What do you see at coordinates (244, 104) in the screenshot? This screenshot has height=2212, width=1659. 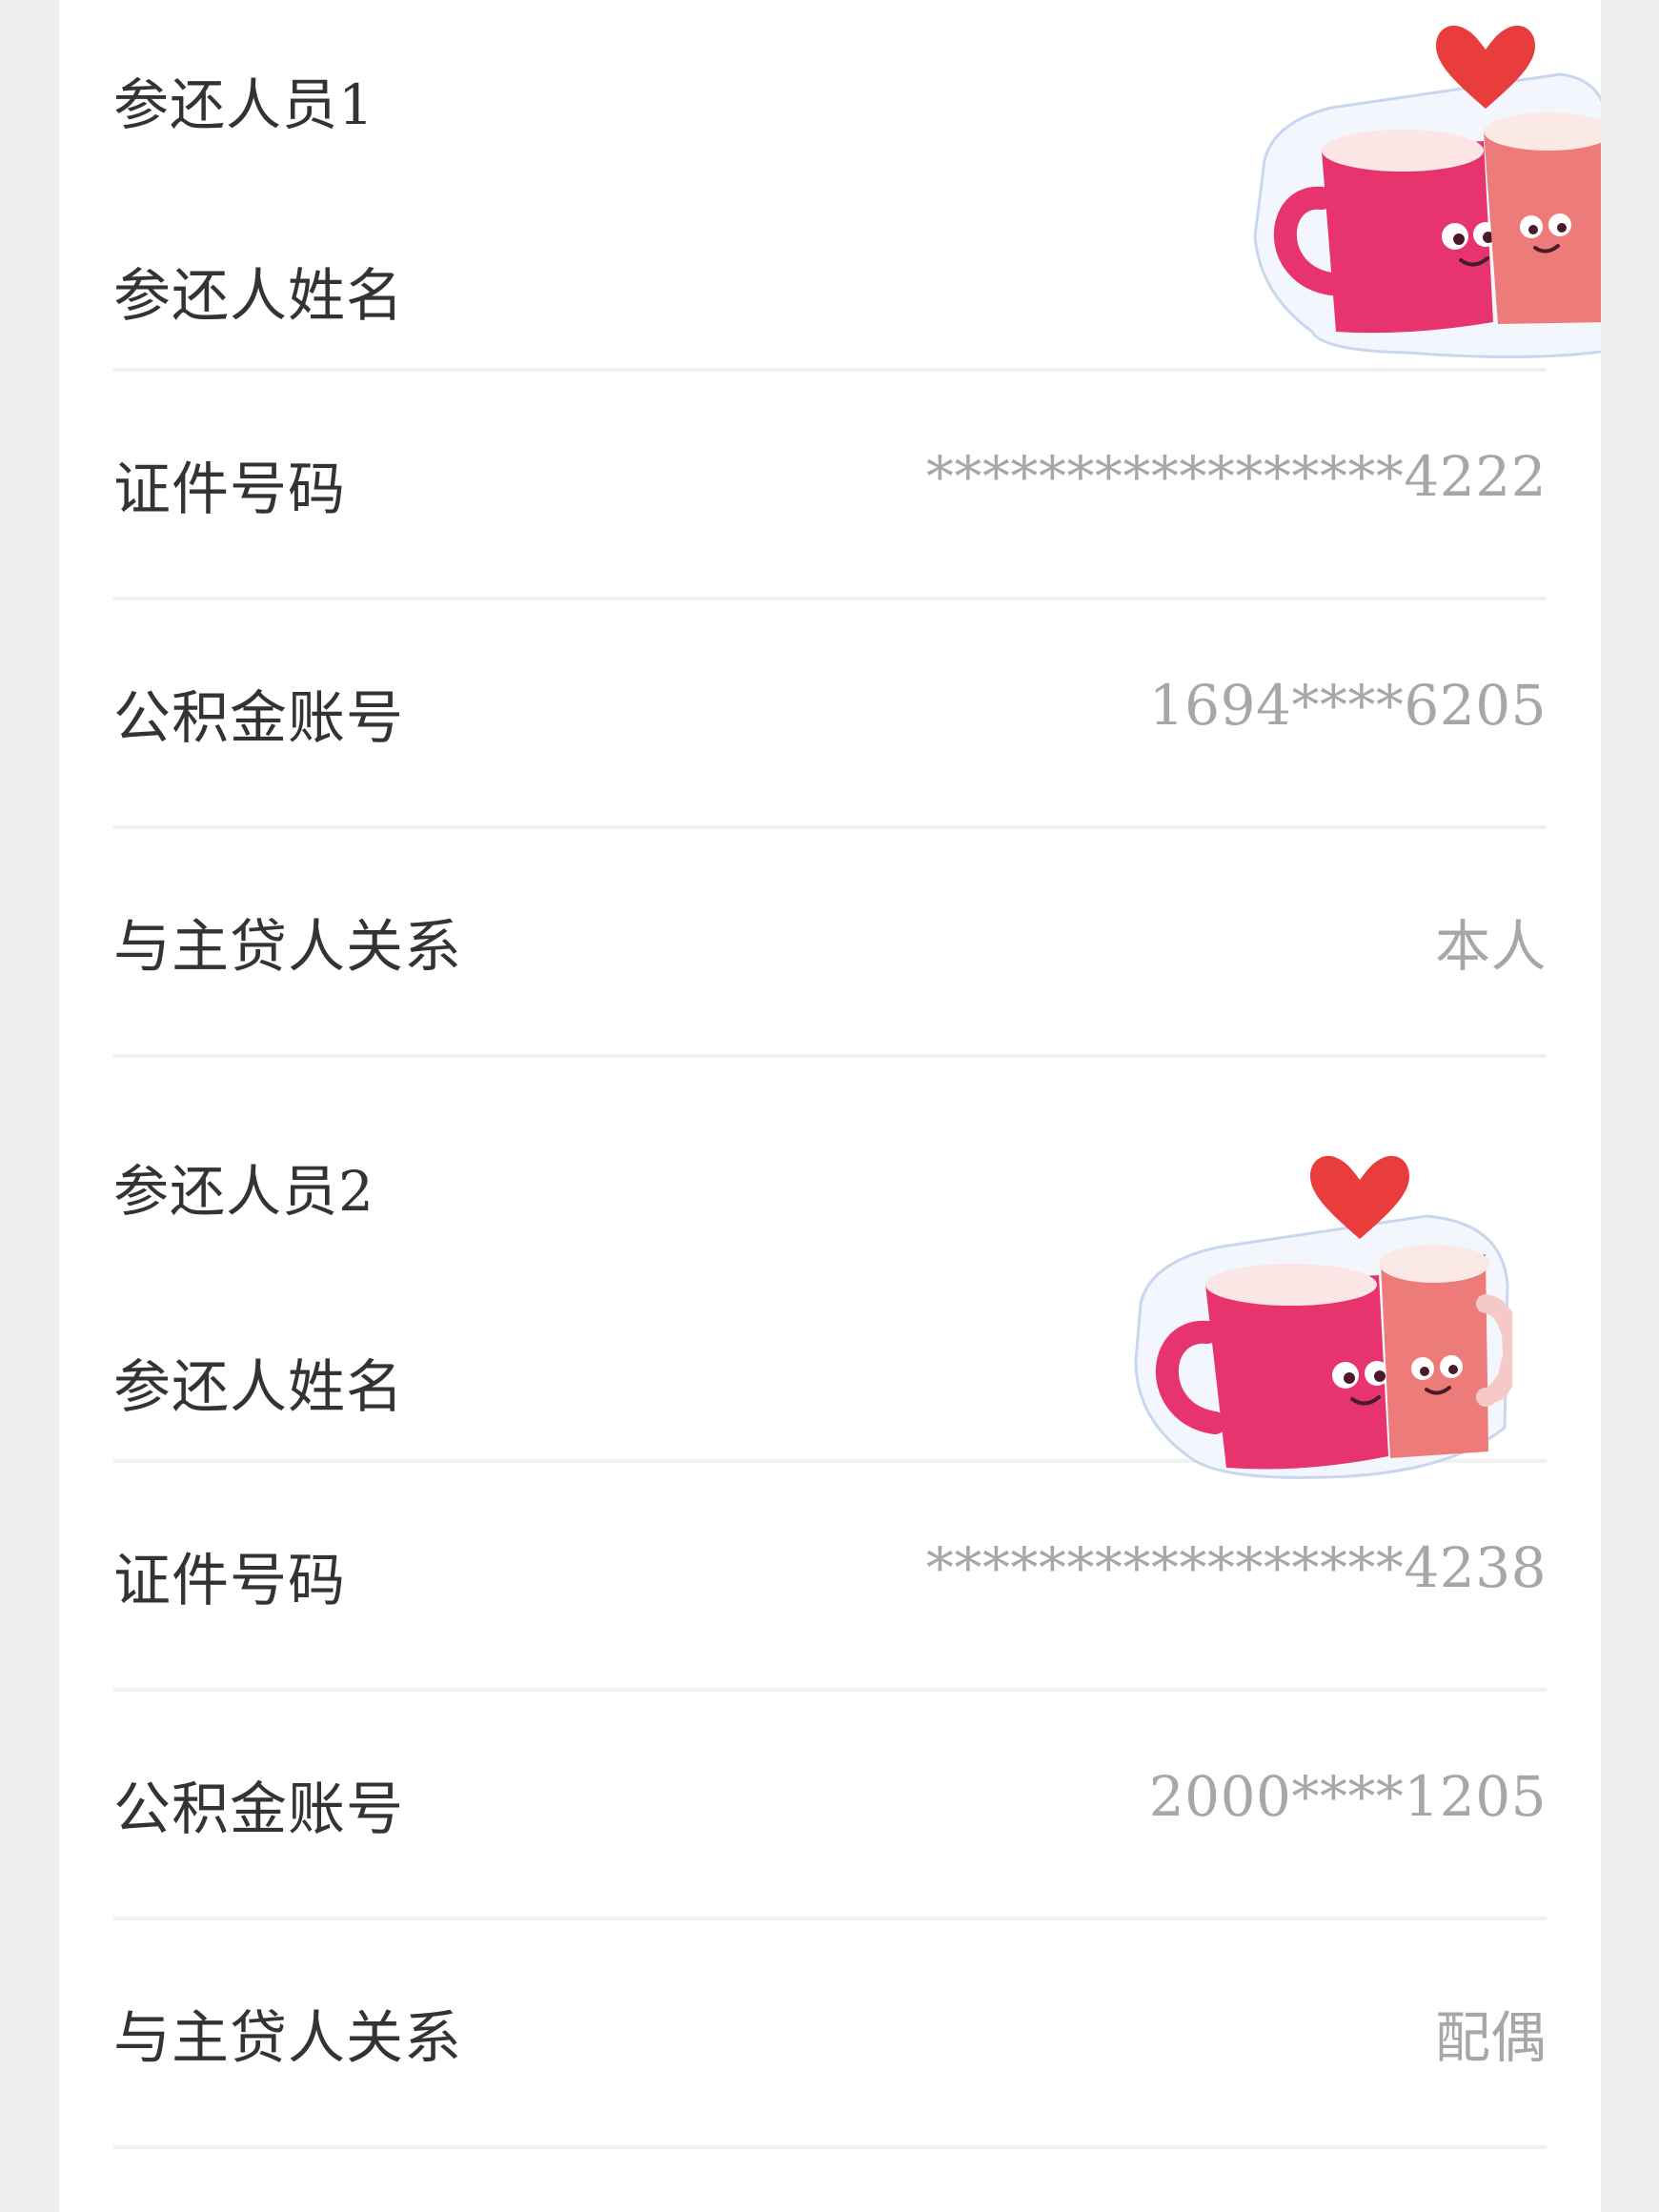 I see `participant-1-title: 参还人员1` at bounding box center [244, 104].